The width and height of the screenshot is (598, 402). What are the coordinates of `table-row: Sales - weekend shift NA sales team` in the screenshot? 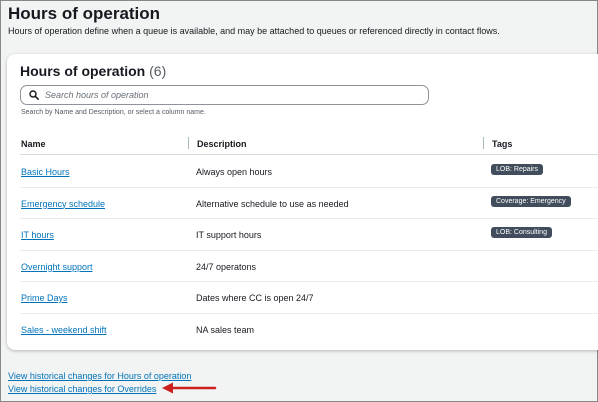 It's located at (309, 330).